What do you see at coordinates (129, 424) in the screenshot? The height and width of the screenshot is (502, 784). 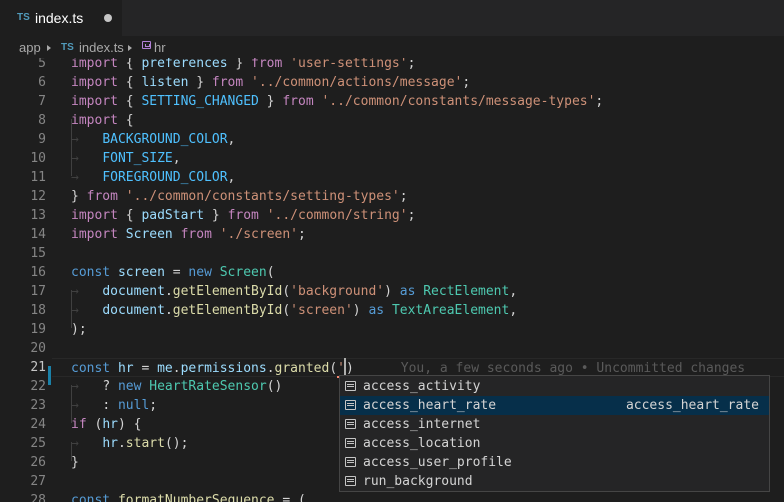 I see `token: ) {` at bounding box center [129, 424].